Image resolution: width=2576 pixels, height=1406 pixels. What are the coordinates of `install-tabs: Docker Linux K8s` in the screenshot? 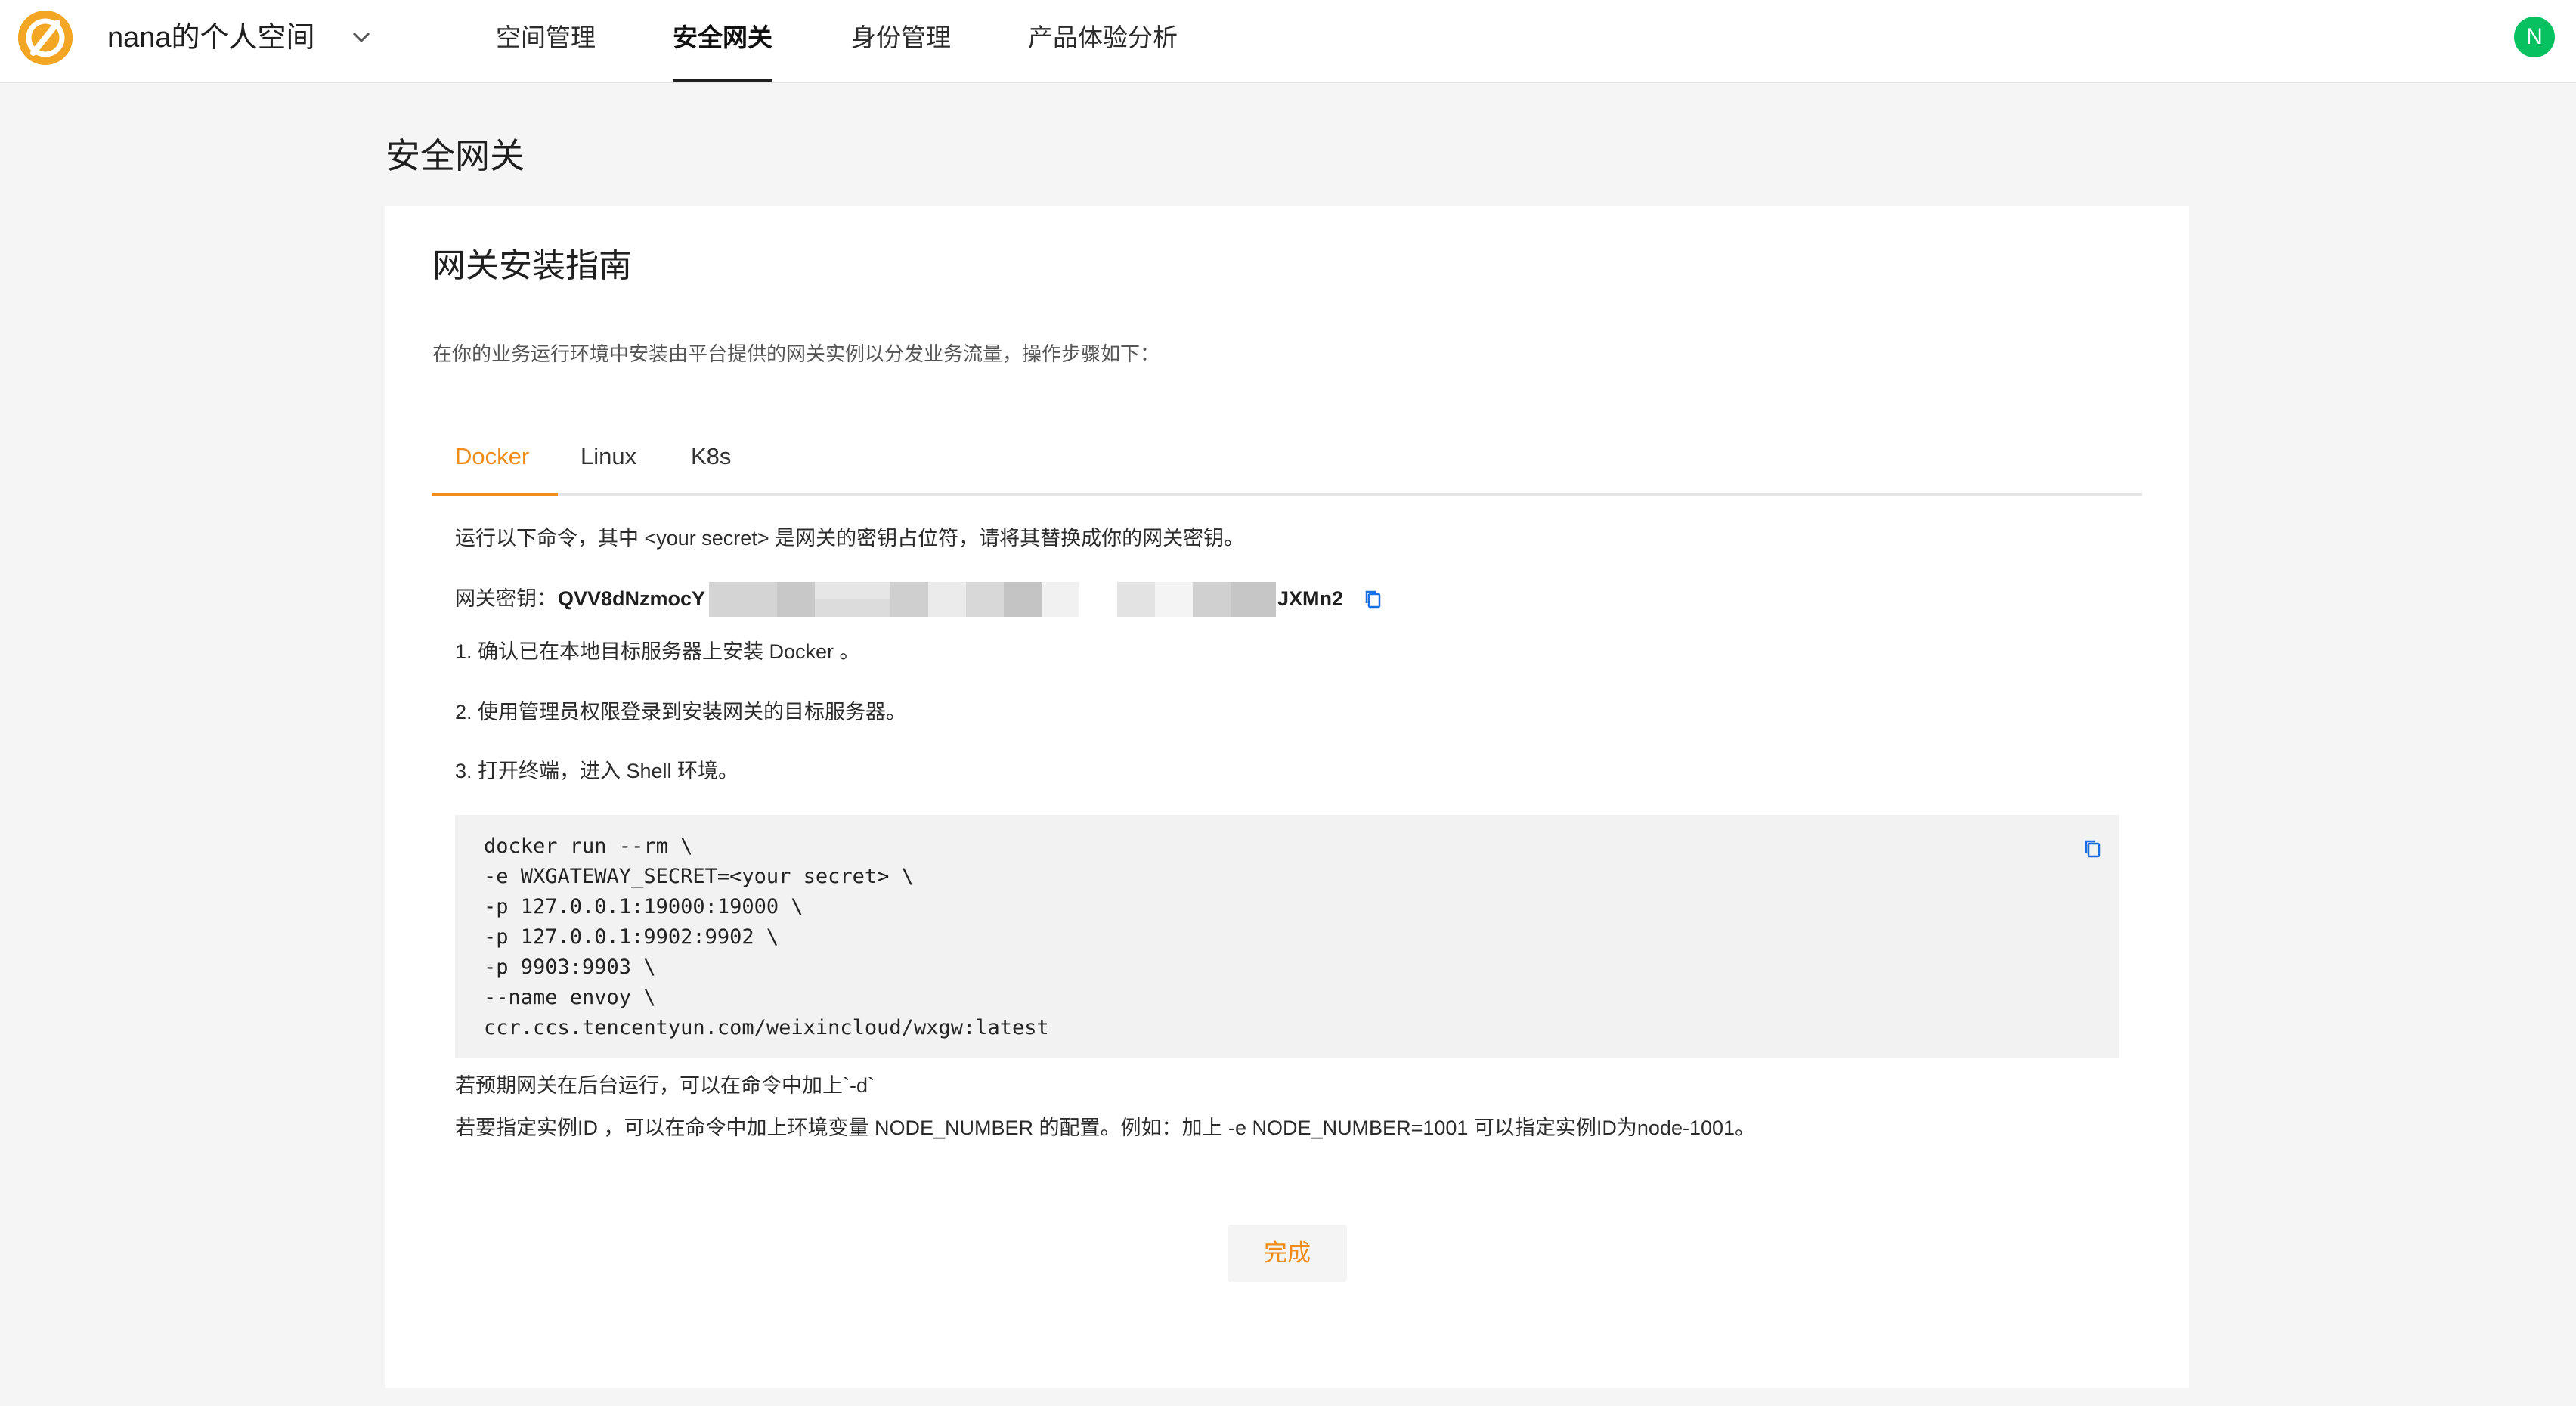 It's located at (1287, 456).